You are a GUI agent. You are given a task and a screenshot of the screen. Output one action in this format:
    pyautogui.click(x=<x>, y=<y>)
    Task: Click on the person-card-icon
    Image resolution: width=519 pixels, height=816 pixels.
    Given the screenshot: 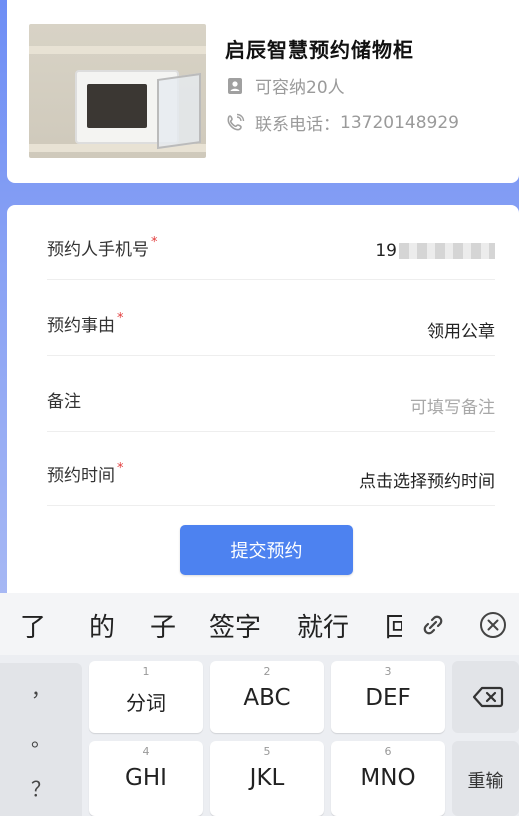 What is the action you would take?
    pyautogui.click(x=235, y=86)
    